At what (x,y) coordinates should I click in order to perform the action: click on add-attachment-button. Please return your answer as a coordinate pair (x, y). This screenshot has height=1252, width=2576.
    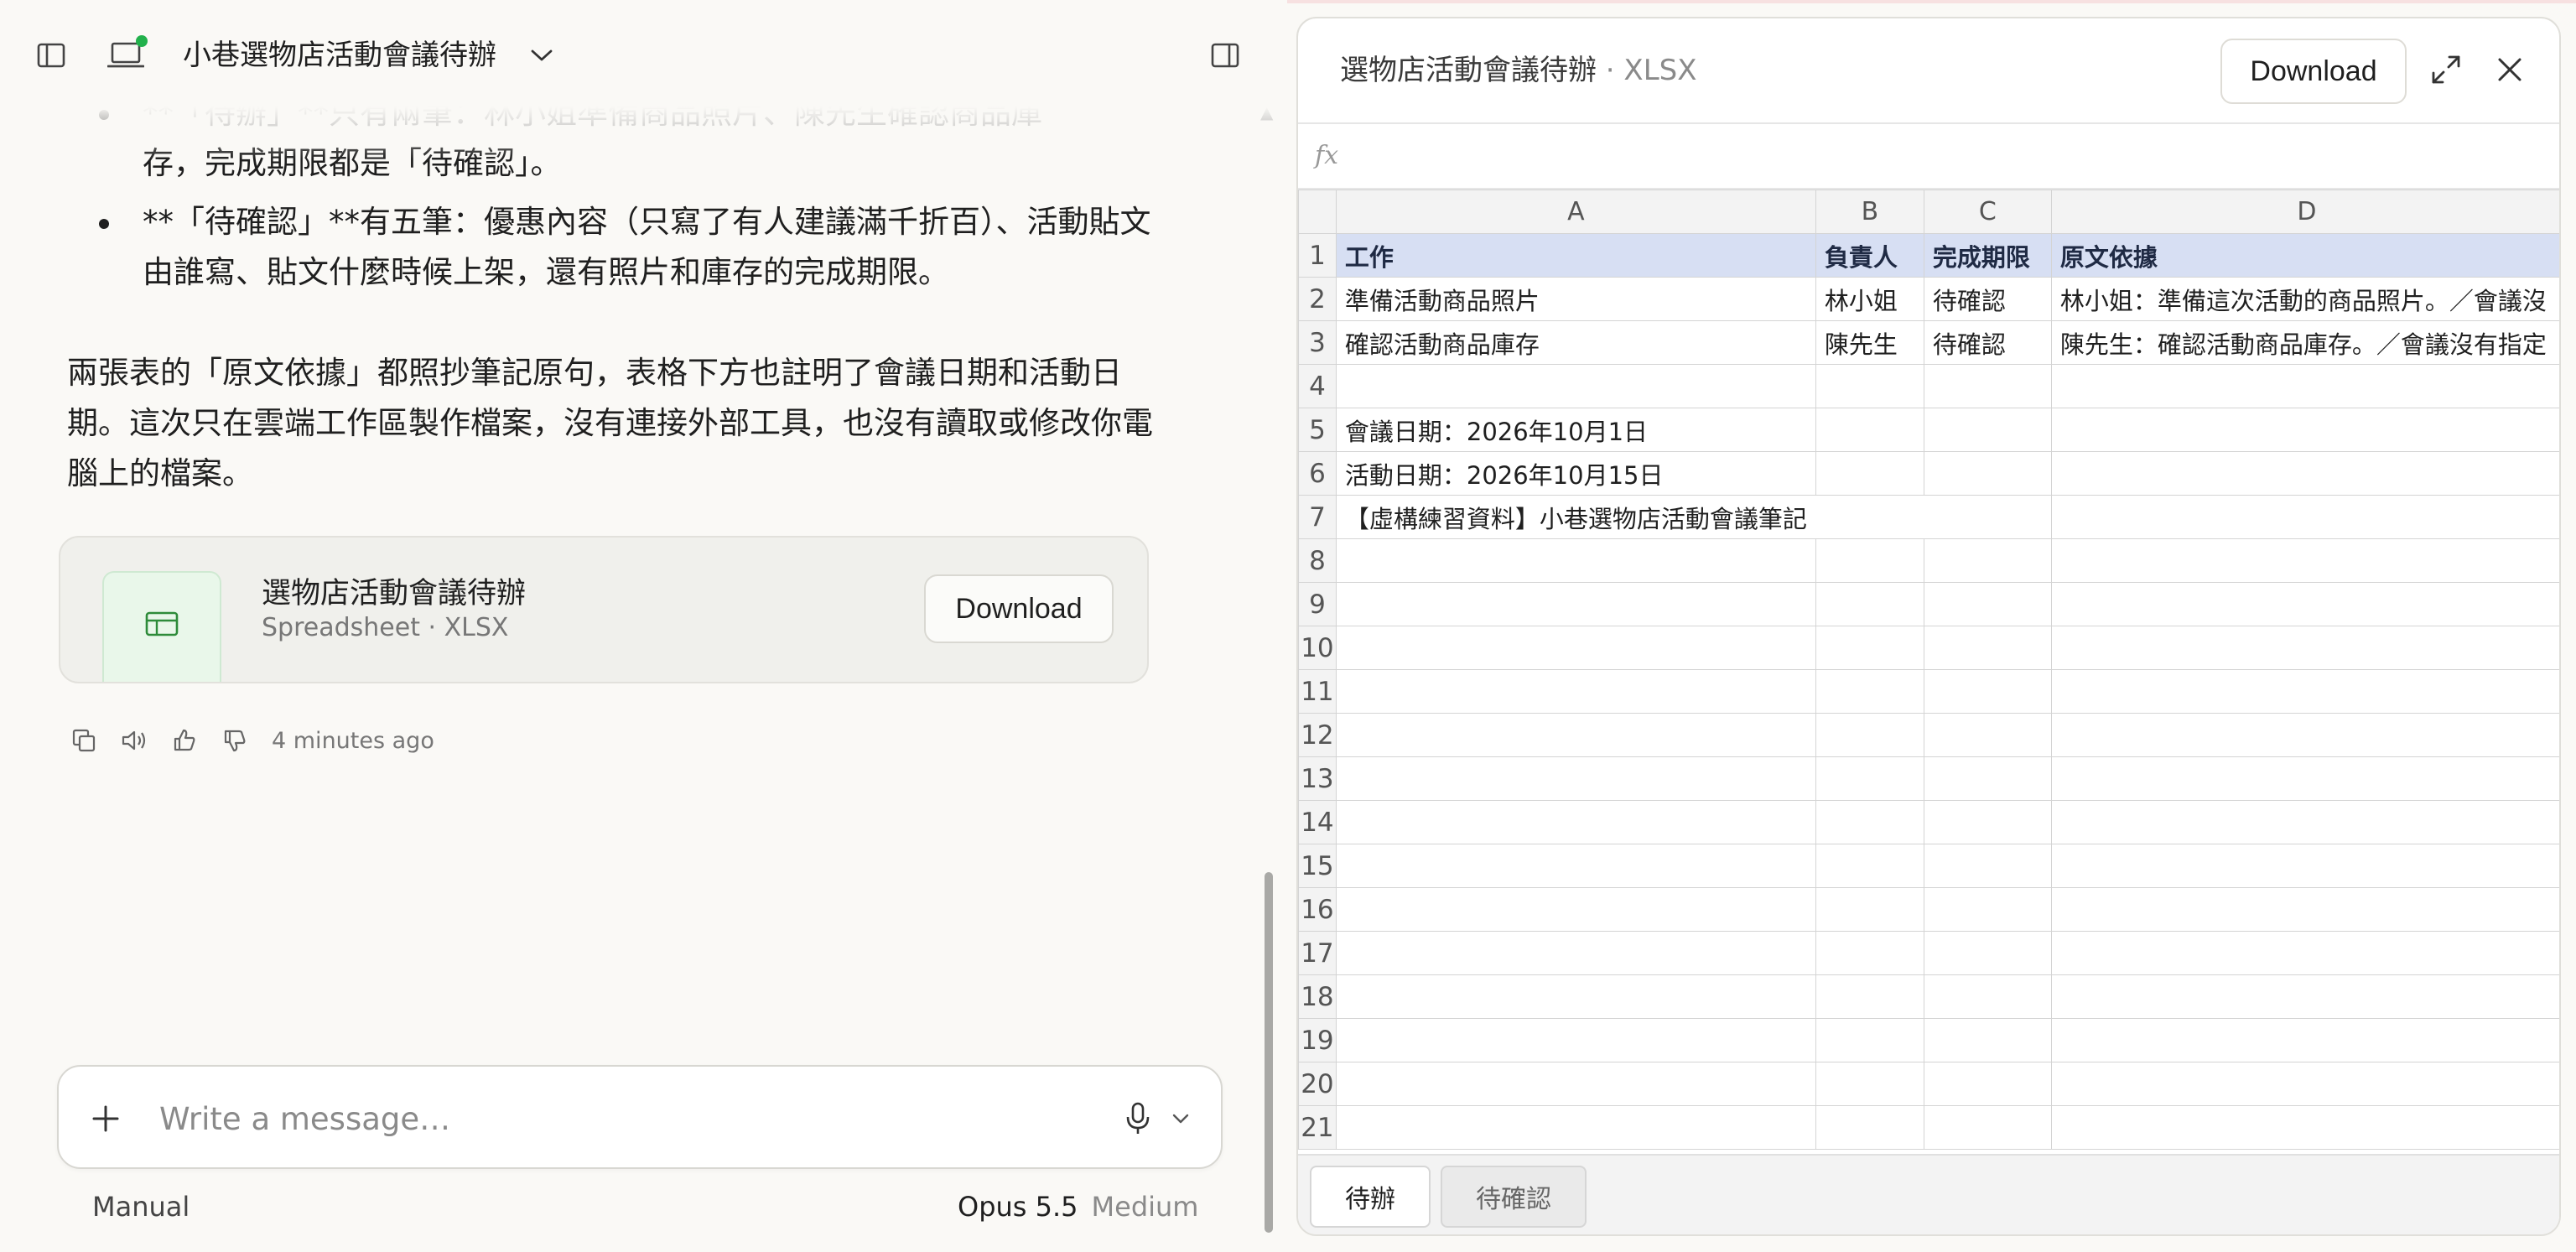
    Looking at the image, I should click on (105, 1118).